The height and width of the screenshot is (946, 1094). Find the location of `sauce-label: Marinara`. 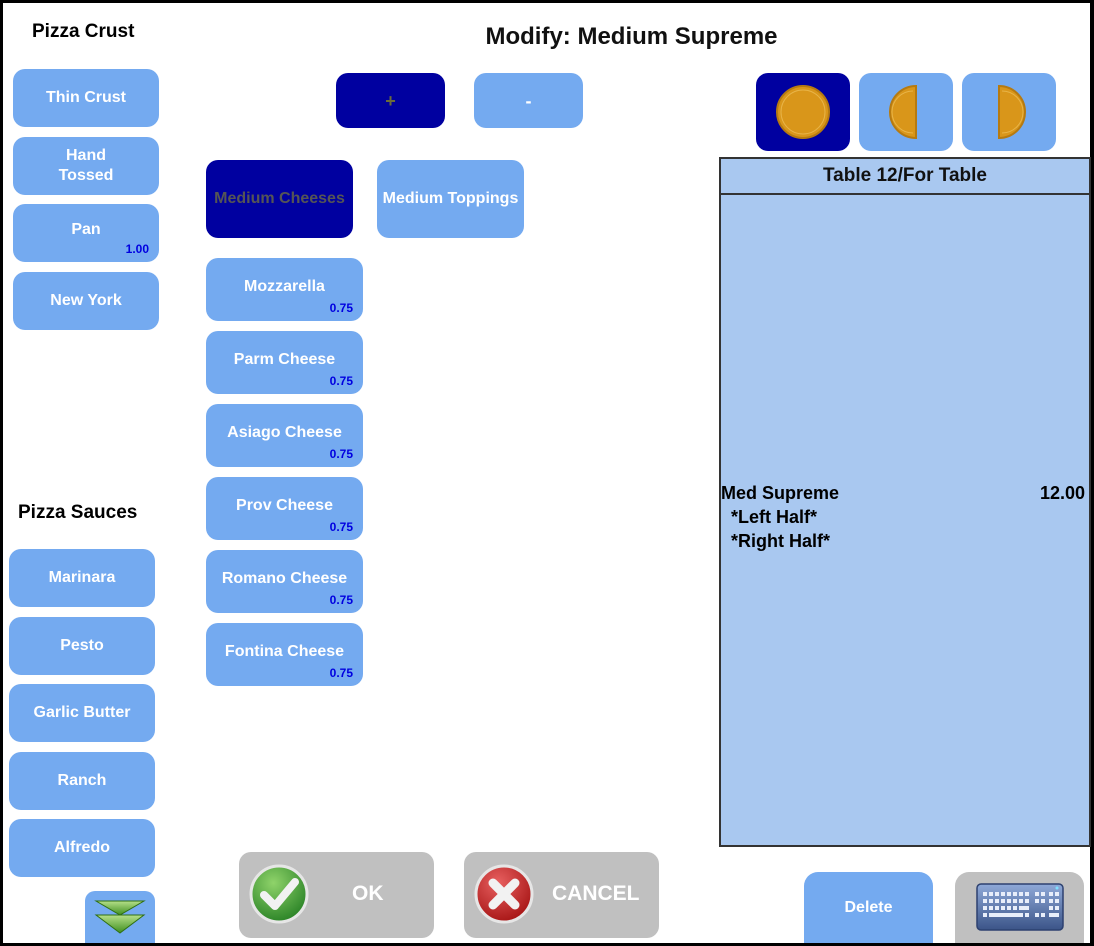

sauce-label: Marinara is located at coordinates (82, 577).